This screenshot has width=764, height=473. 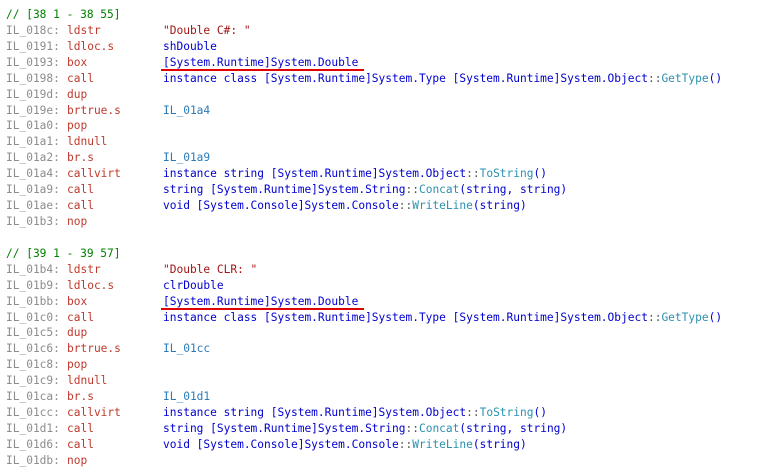 What do you see at coordinates (33, 126) in the screenshot?
I see `il-offset-label: IL_01a0:` at bounding box center [33, 126].